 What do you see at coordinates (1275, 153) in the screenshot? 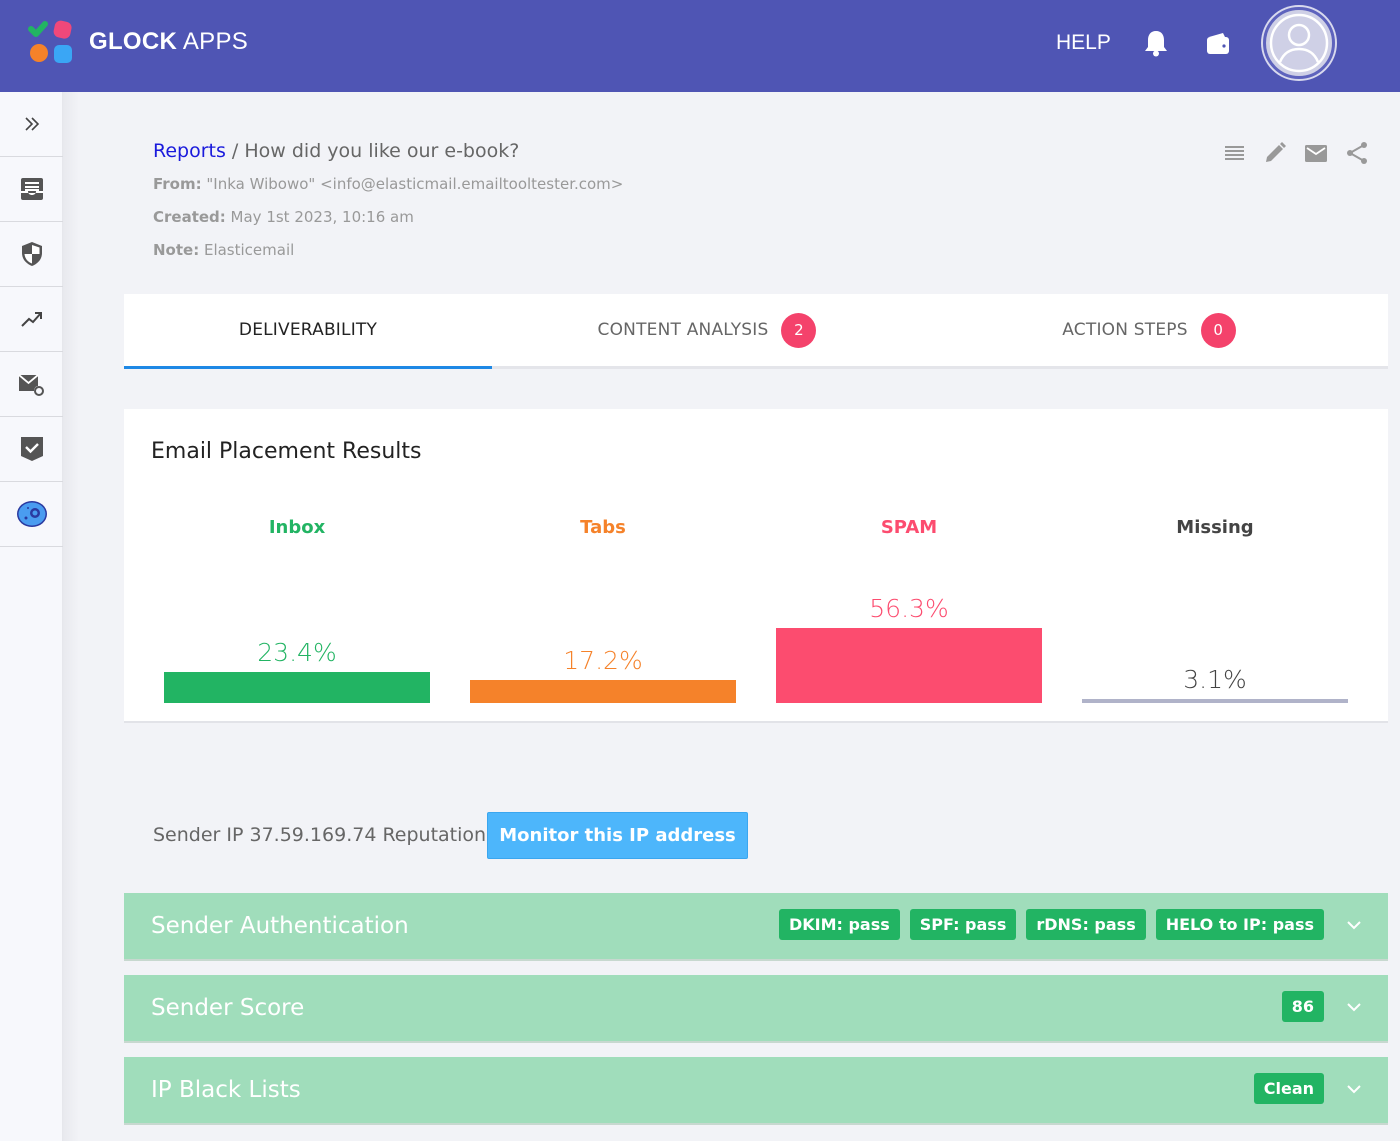
I see `pencil-icon` at bounding box center [1275, 153].